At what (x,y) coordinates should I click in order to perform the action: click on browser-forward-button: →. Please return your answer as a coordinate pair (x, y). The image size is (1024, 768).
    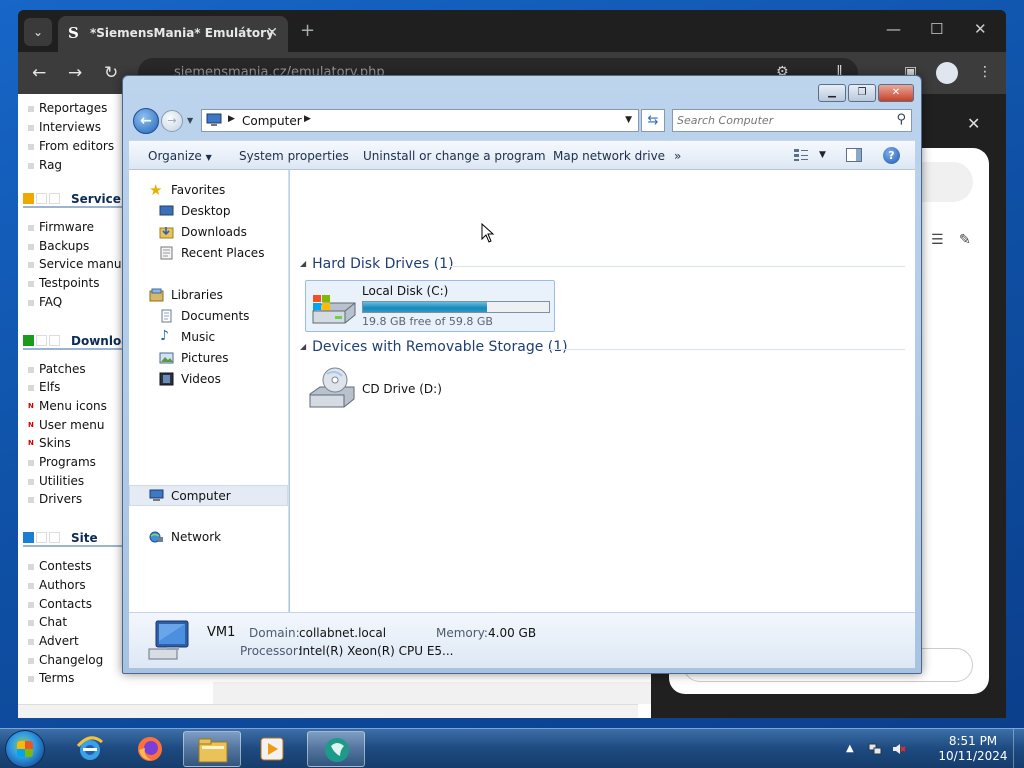
    Looking at the image, I should click on (75, 73).